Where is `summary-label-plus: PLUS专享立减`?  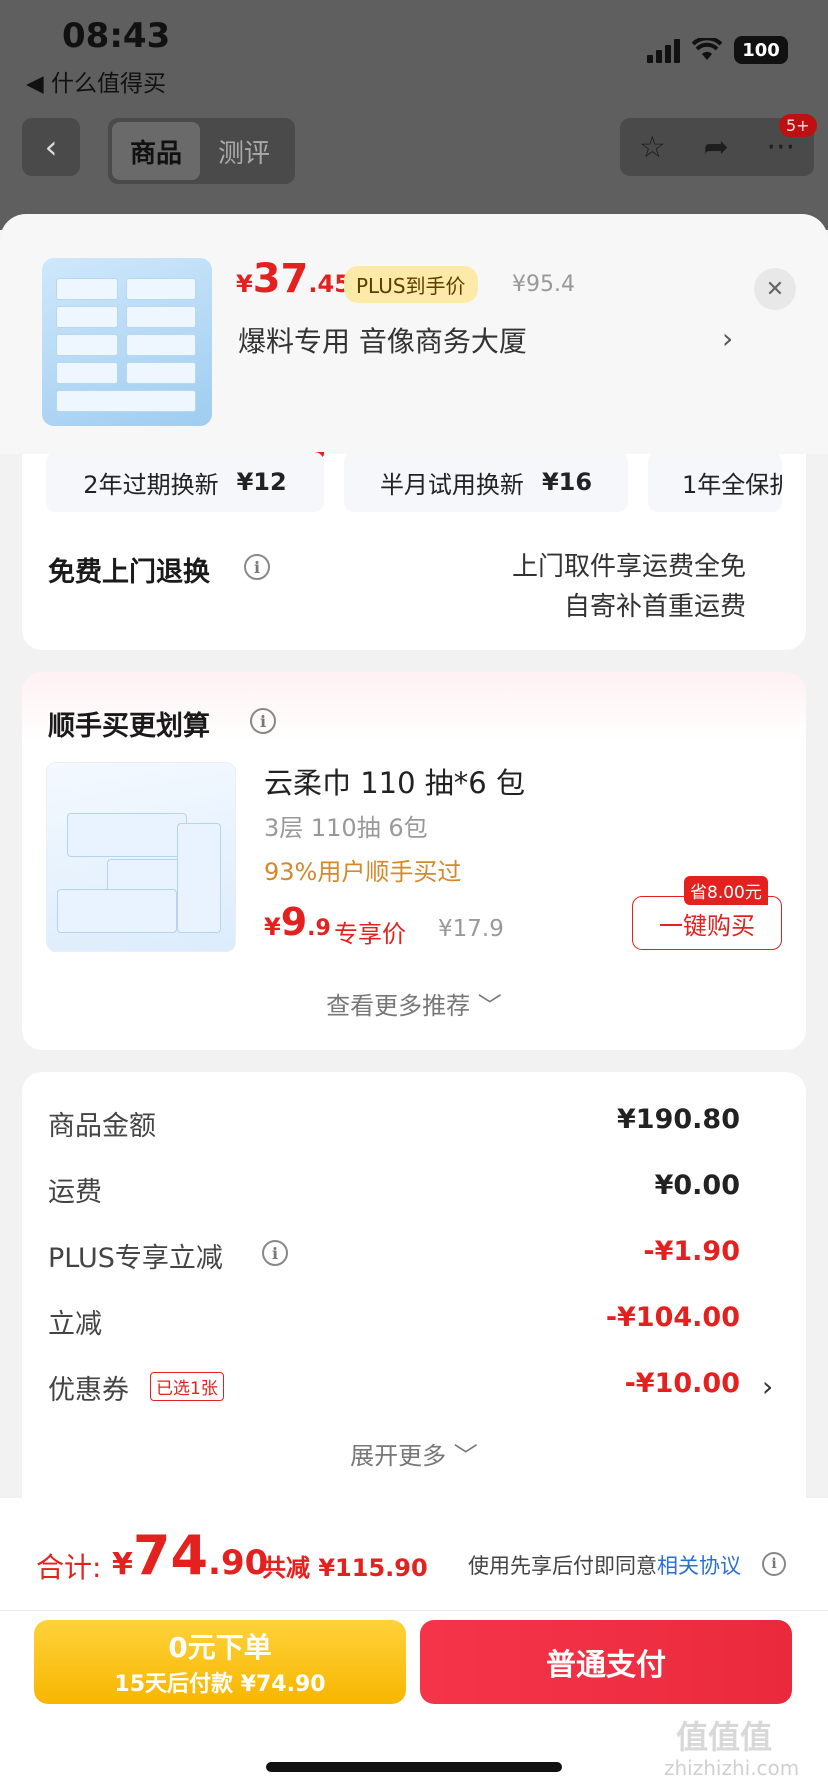 summary-label-plus: PLUS专享立减 is located at coordinates (135, 1258).